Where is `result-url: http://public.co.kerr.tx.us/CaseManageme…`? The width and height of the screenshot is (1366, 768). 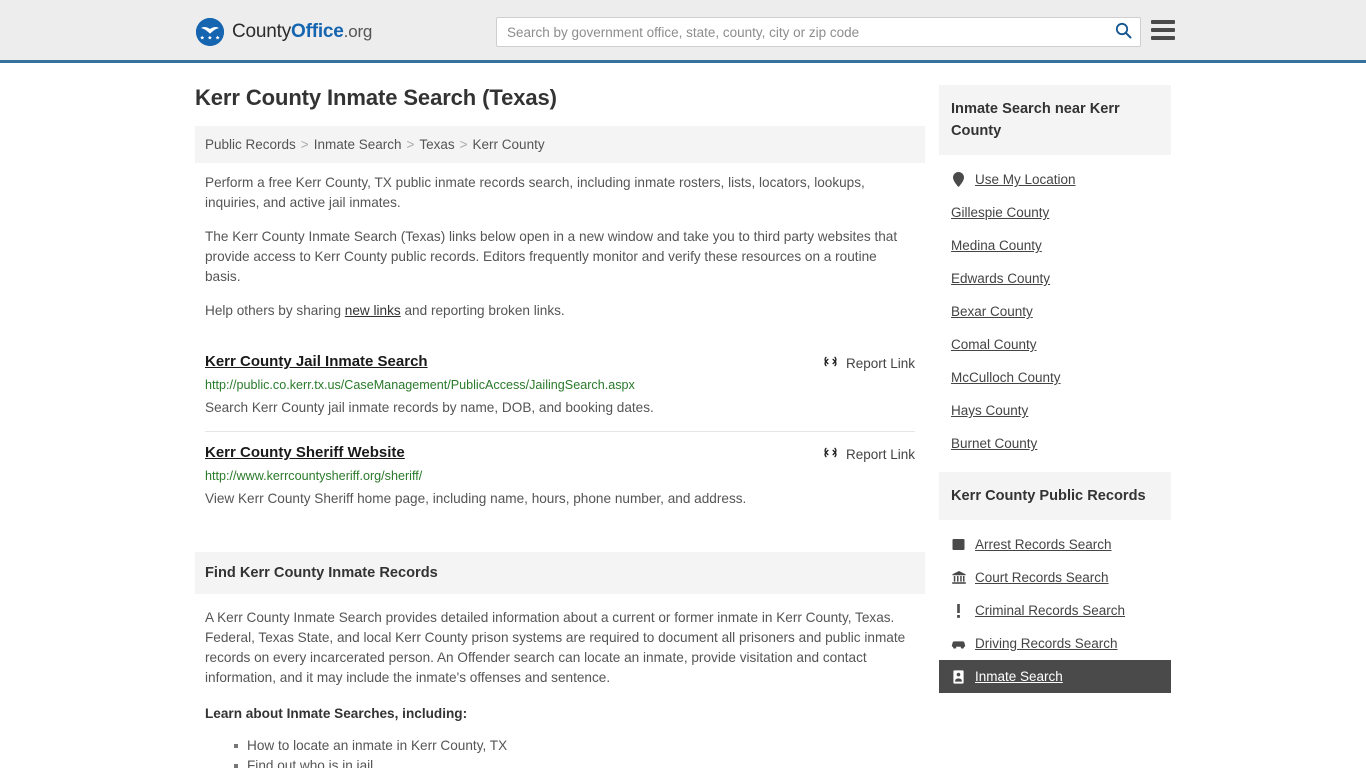
result-url: http://public.co.kerr.tx.us/CaseManageme… is located at coordinates (560, 385).